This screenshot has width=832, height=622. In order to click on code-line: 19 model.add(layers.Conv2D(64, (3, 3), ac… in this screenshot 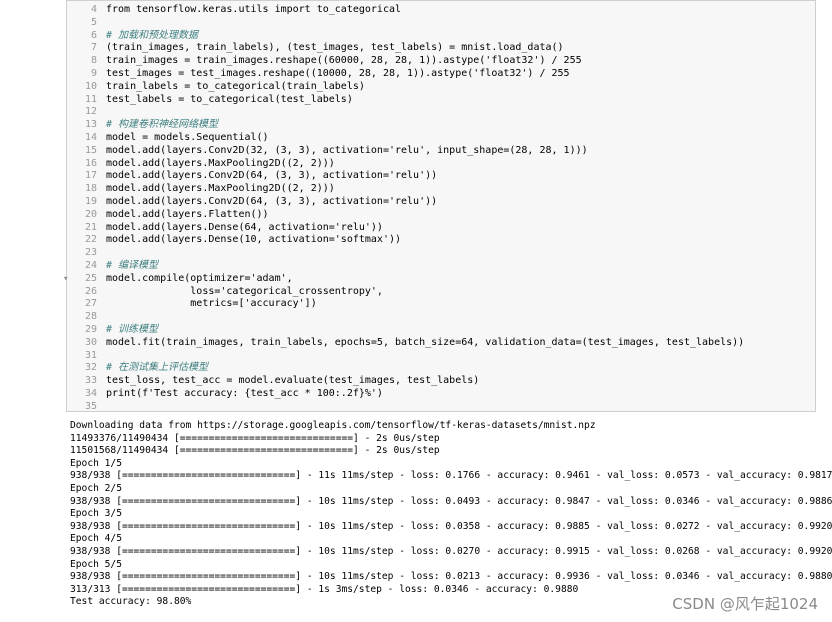, I will do `click(252, 202)`.